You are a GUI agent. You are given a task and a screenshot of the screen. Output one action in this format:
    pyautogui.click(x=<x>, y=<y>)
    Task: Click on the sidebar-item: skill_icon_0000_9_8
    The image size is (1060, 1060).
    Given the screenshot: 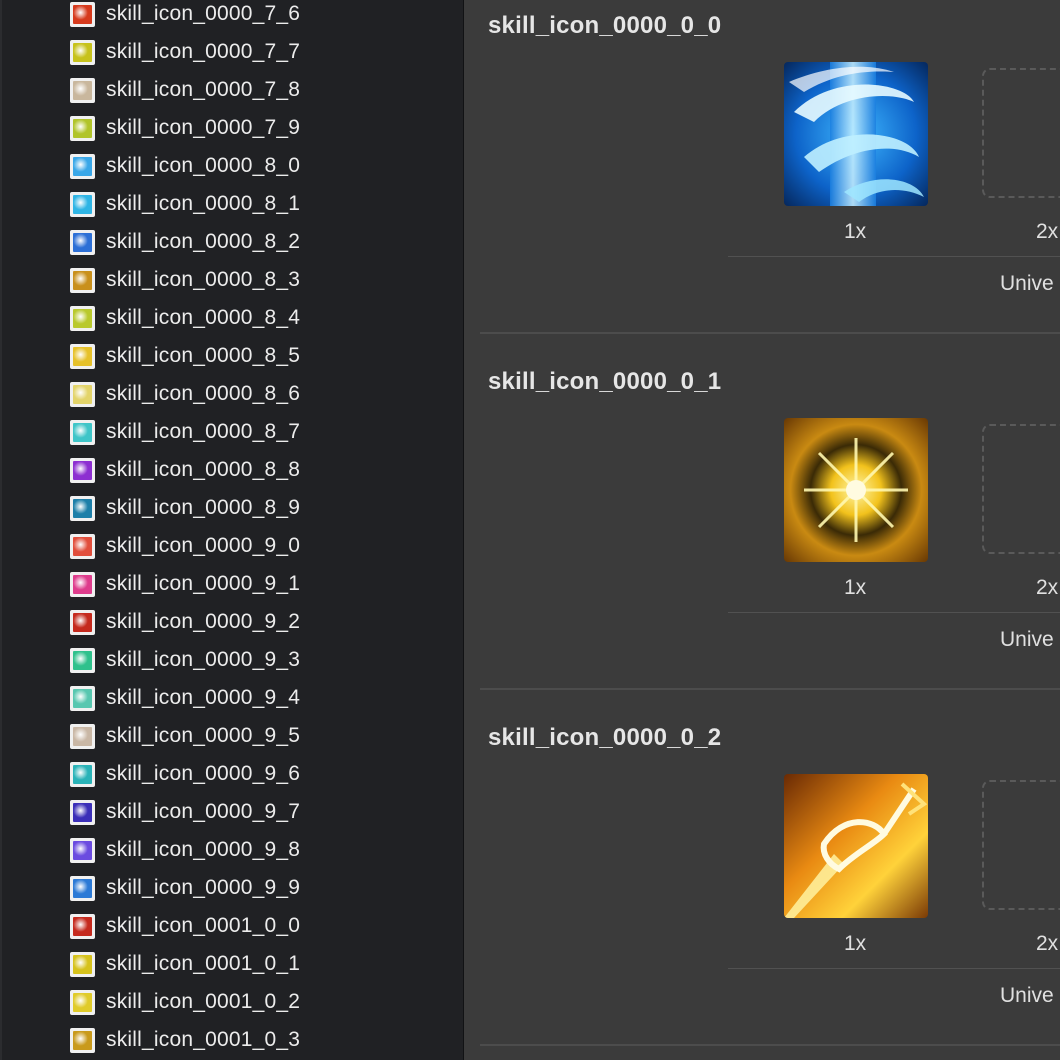 What is the action you would take?
    pyautogui.click(x=260, y=850)
    